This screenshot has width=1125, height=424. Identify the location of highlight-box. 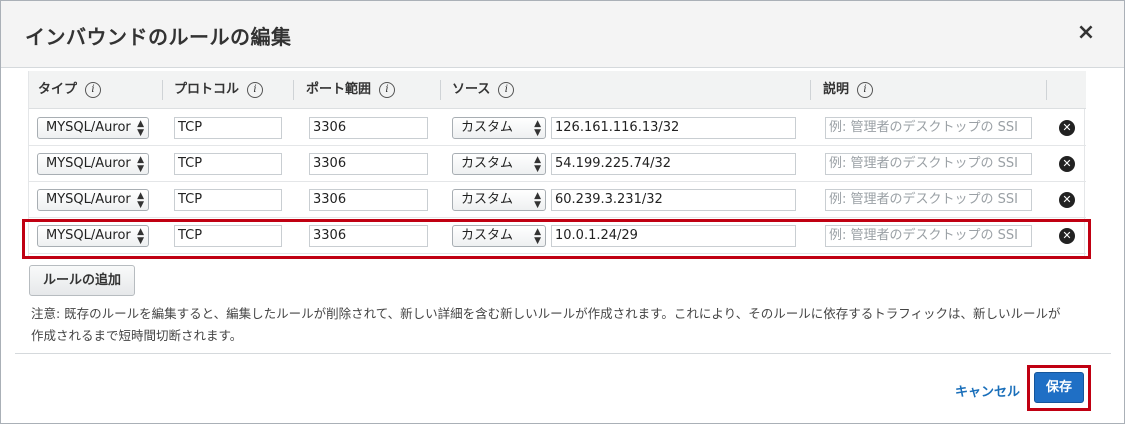
(556, 239).